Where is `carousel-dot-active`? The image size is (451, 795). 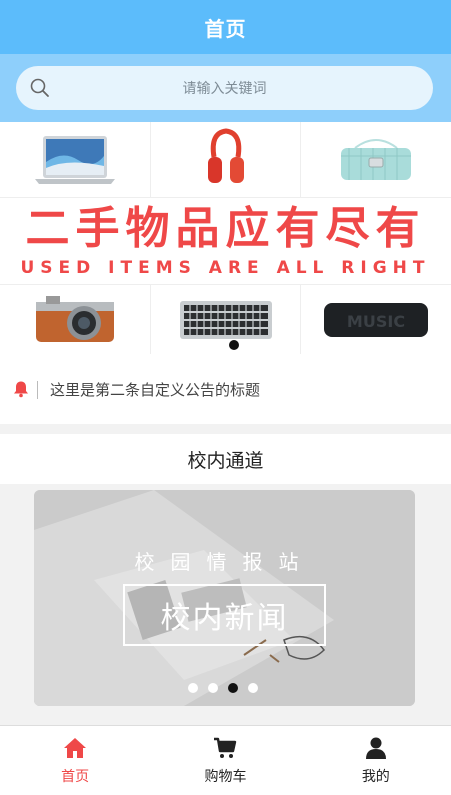 carousel-dot-active is located at coordinates (233, 688).